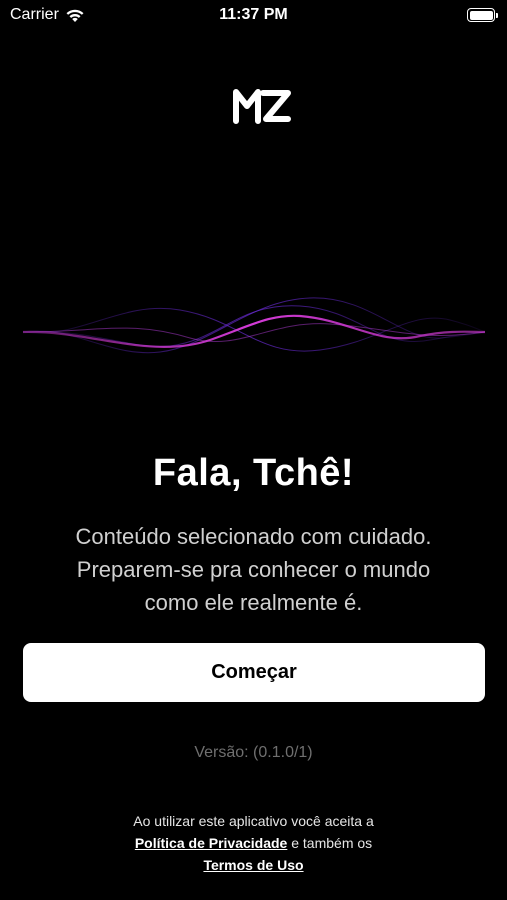  I want to click on status-bar: Carrier 11:37 PM, so click(253, 16).